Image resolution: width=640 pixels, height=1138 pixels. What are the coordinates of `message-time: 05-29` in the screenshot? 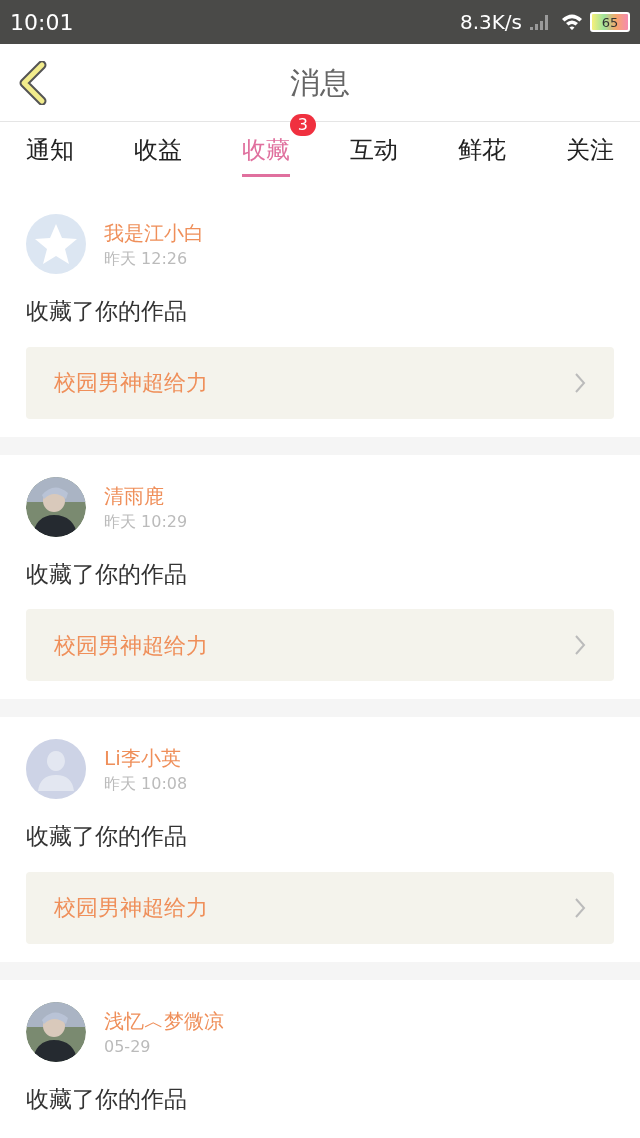 It's located at (128, 1046).